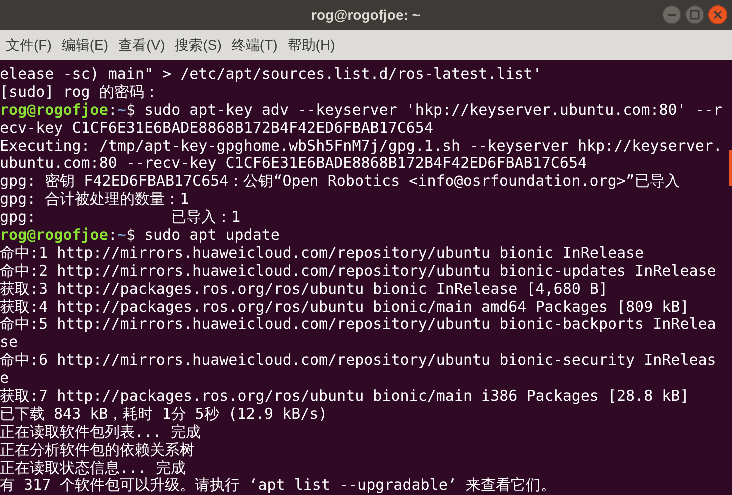  What do you see at coordinates (164, 413) in the screenshot?
I see `output-line: 已下载 843 kB，耗时 1分 5秒 (12.9 kB/s)` at bounding box center [164, 413].